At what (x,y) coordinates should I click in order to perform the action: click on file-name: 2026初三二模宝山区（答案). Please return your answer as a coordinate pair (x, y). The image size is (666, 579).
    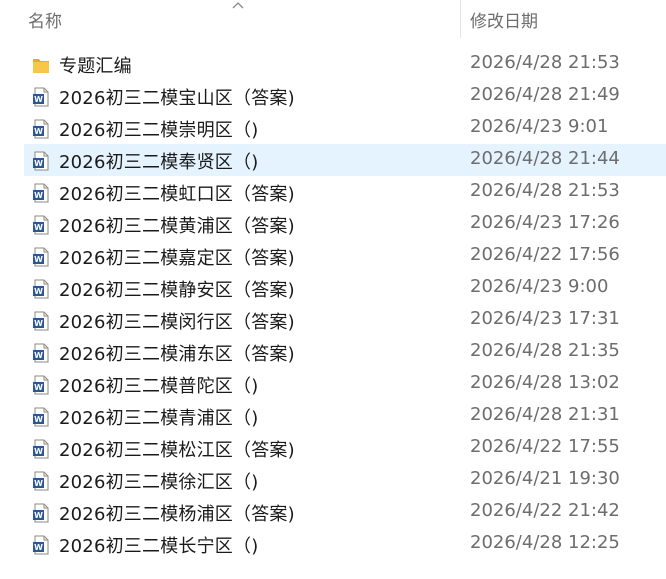
    Looking at the image, I should click on (177, 97).